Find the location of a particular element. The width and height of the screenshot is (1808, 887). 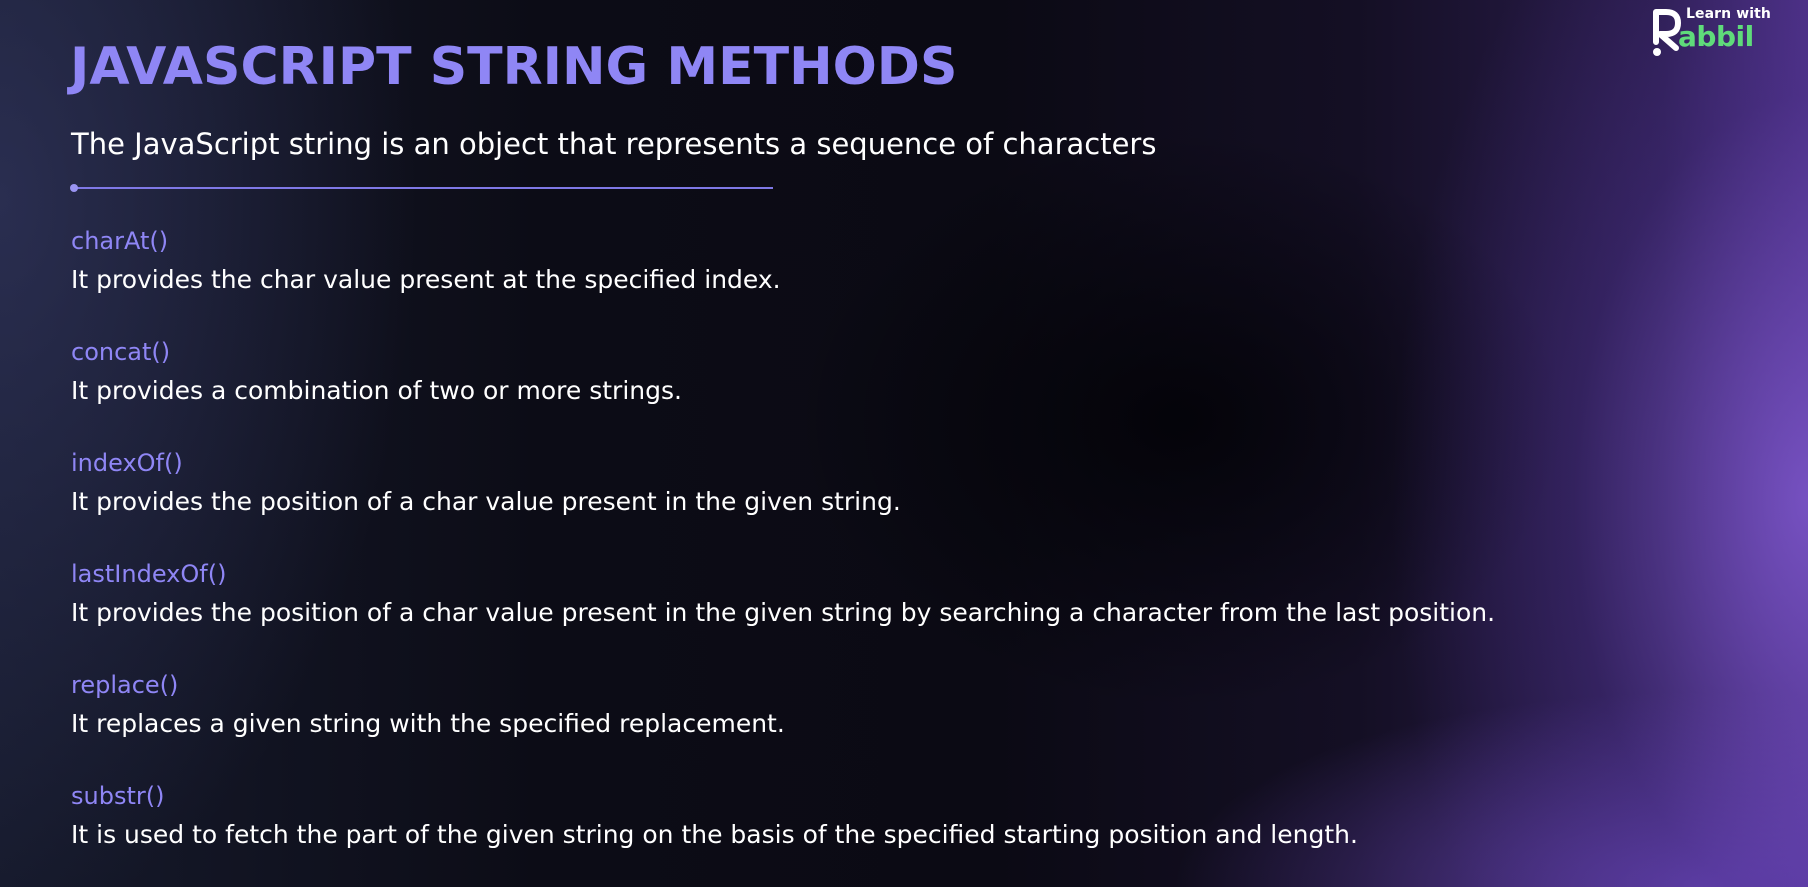

method-name: charAt() is located at coordinates (120, 241).